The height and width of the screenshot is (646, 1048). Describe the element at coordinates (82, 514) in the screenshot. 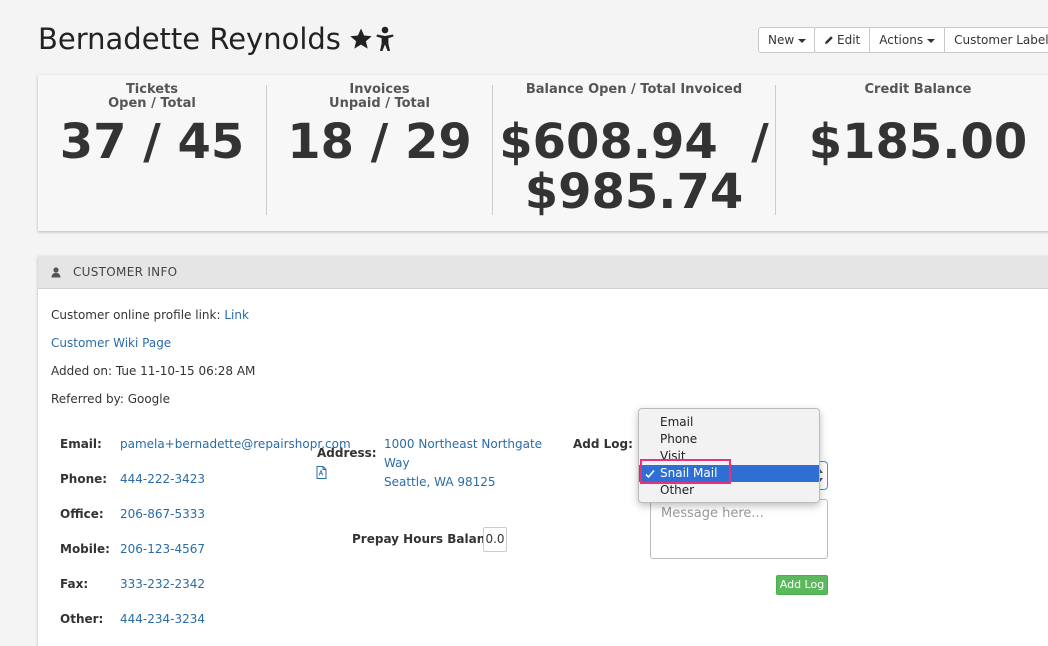

I see `office-label: Office:` at that location.